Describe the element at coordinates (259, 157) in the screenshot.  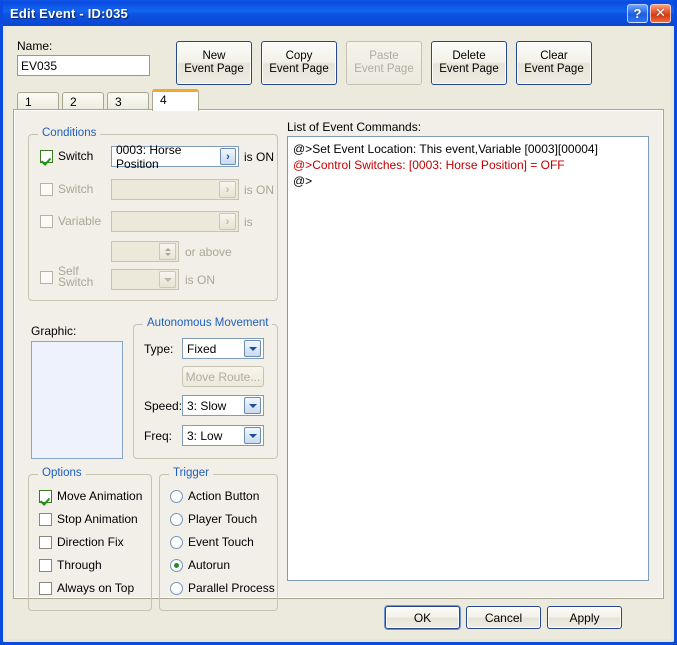
I see `condition-switch1-suffix: is ON` at that location.